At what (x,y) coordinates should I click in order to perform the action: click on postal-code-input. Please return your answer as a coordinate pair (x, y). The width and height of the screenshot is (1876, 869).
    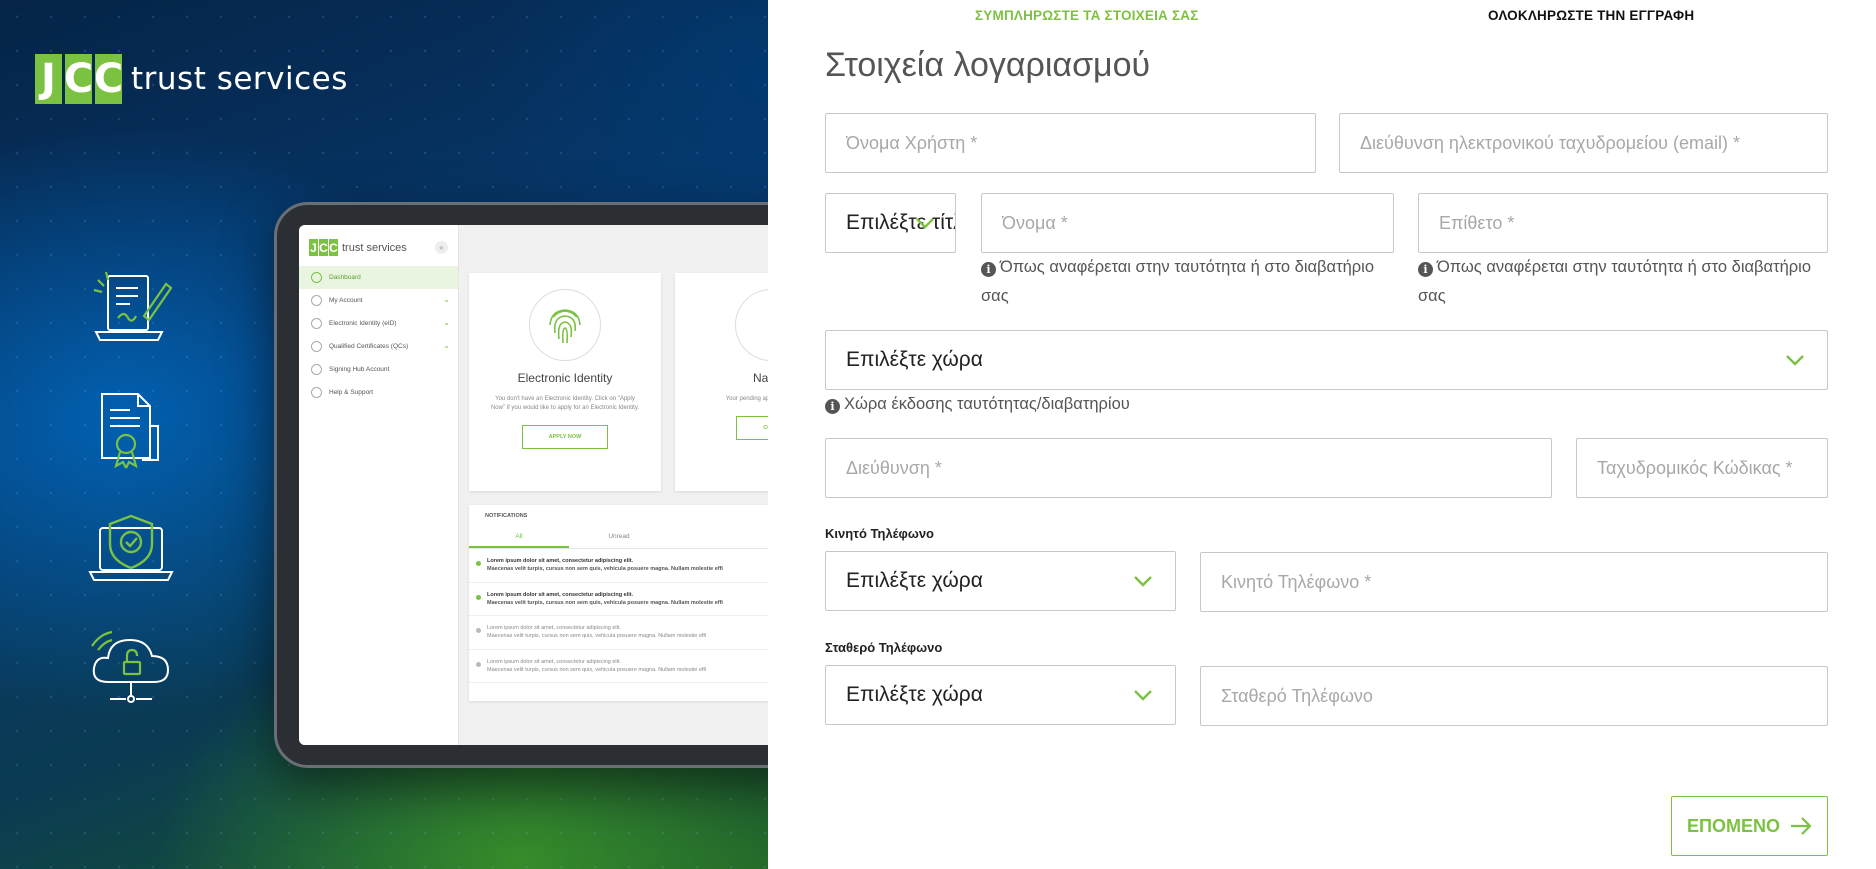
    Looking at the image, I should click on (1702, 468).